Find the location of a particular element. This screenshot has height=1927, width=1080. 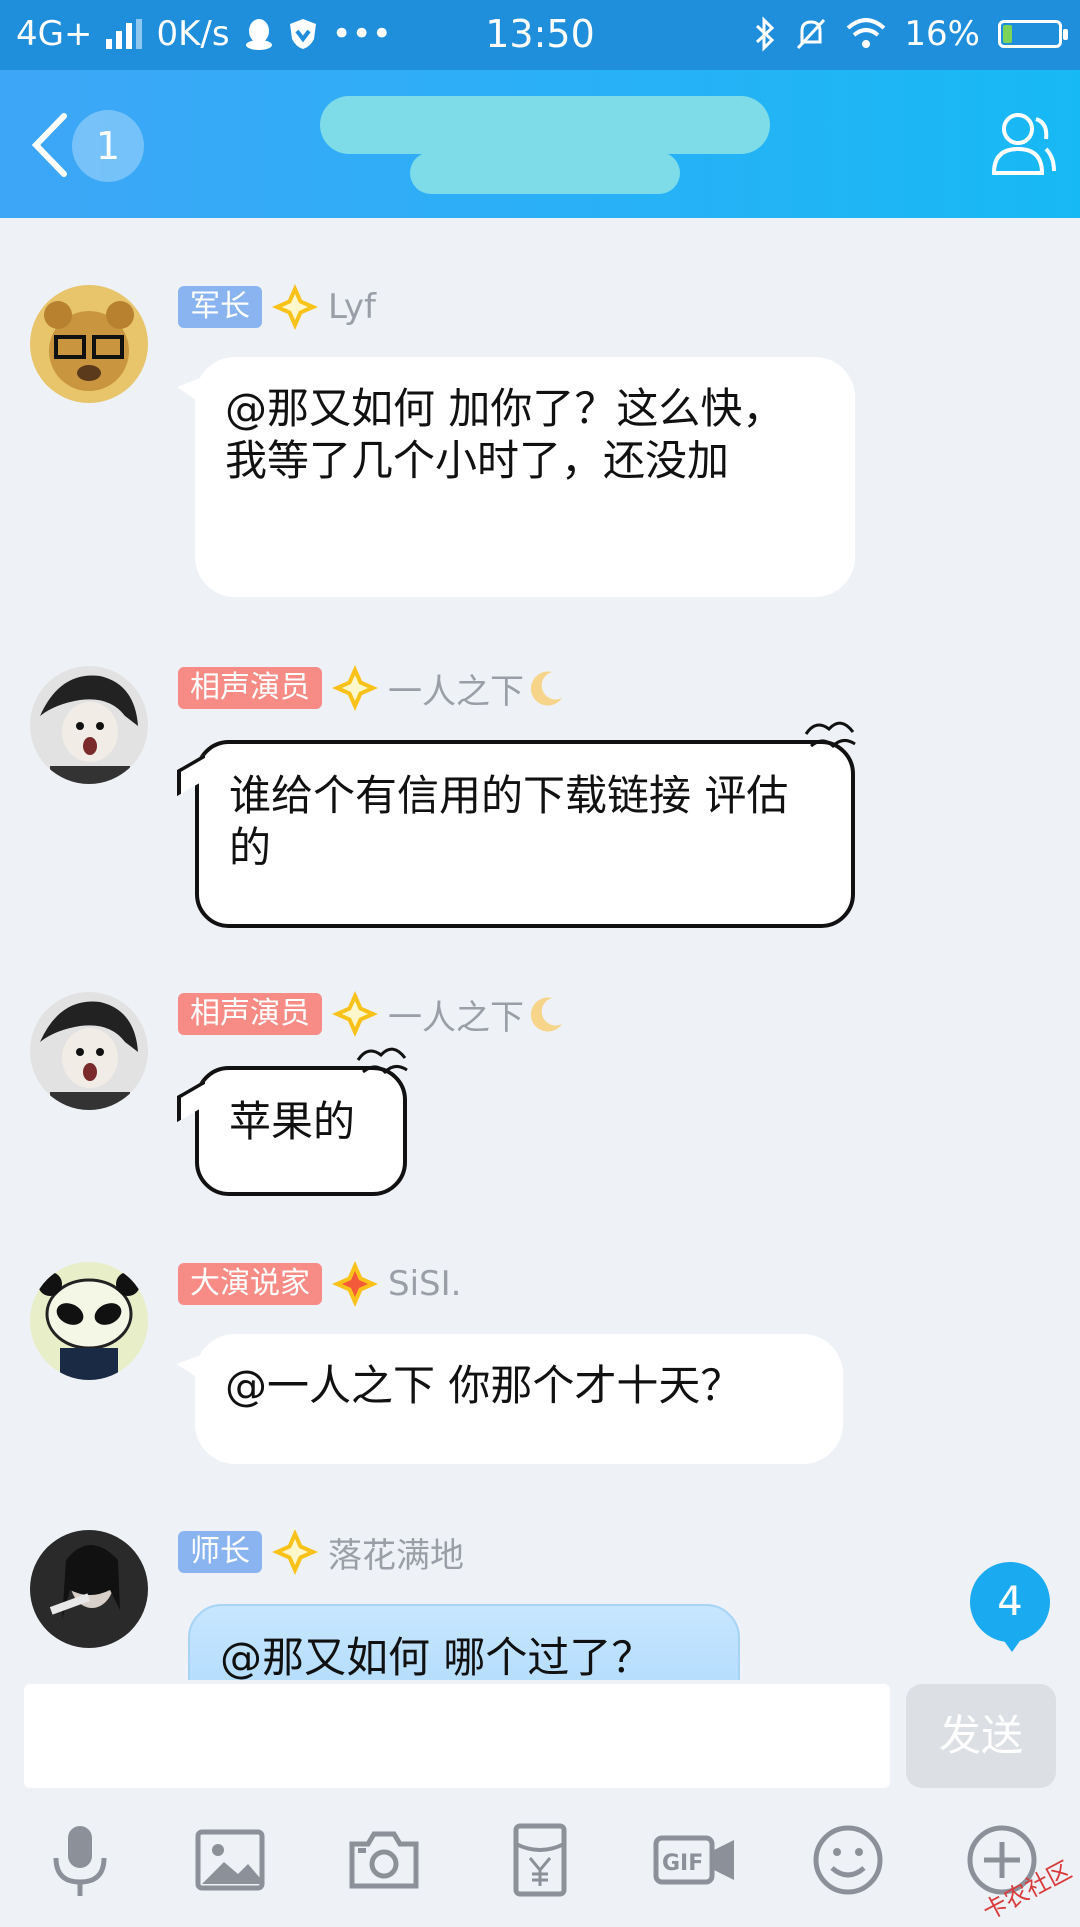

redacted-title is located at coordinates (545, 125).